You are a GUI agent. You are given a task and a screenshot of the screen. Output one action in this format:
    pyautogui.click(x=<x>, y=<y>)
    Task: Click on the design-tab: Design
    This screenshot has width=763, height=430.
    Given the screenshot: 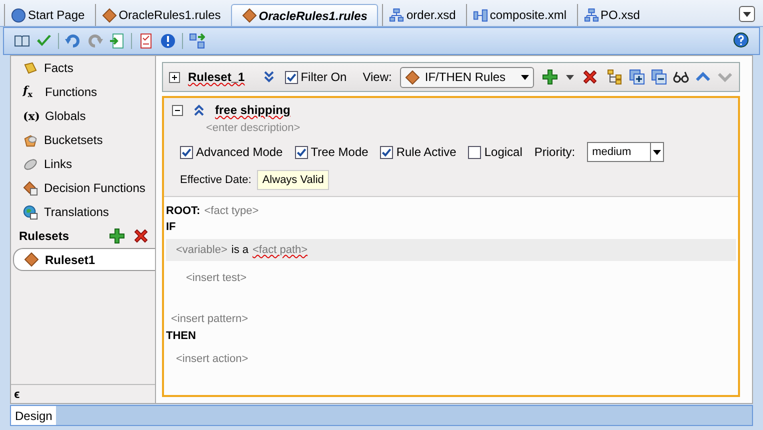 What is the action you would take?
    pyautogui.click(x=33, y=415)
    